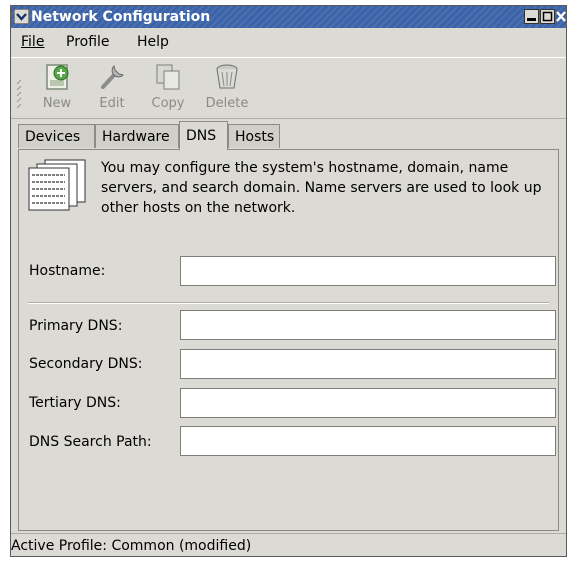  I want to click on copy-icon, so click(168, 77).